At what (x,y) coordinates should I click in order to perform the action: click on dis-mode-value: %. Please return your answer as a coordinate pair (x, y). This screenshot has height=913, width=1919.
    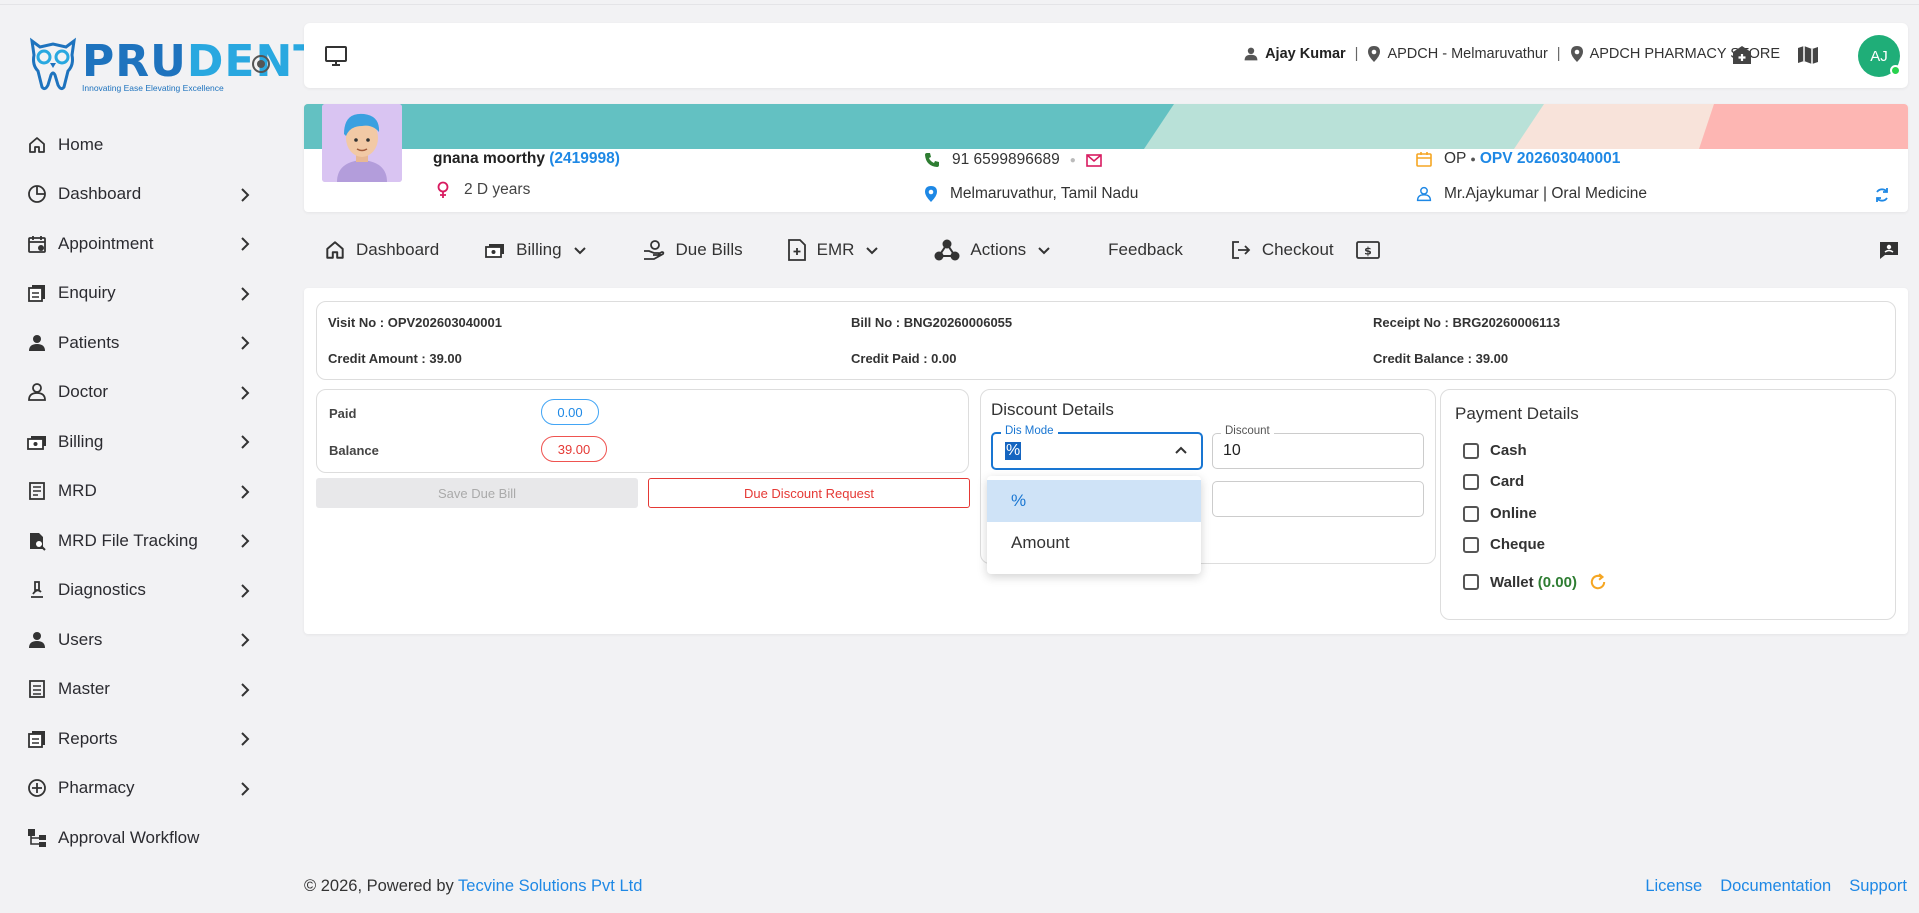
    Looking at the image, I should click on (1013, 451).